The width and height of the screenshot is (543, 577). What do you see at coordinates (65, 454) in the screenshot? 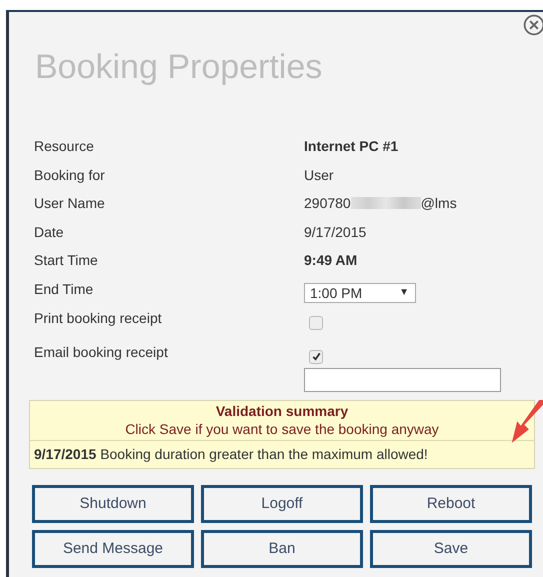
I see `validation-date: 9/17/2015` at bounding box center [65, 454].